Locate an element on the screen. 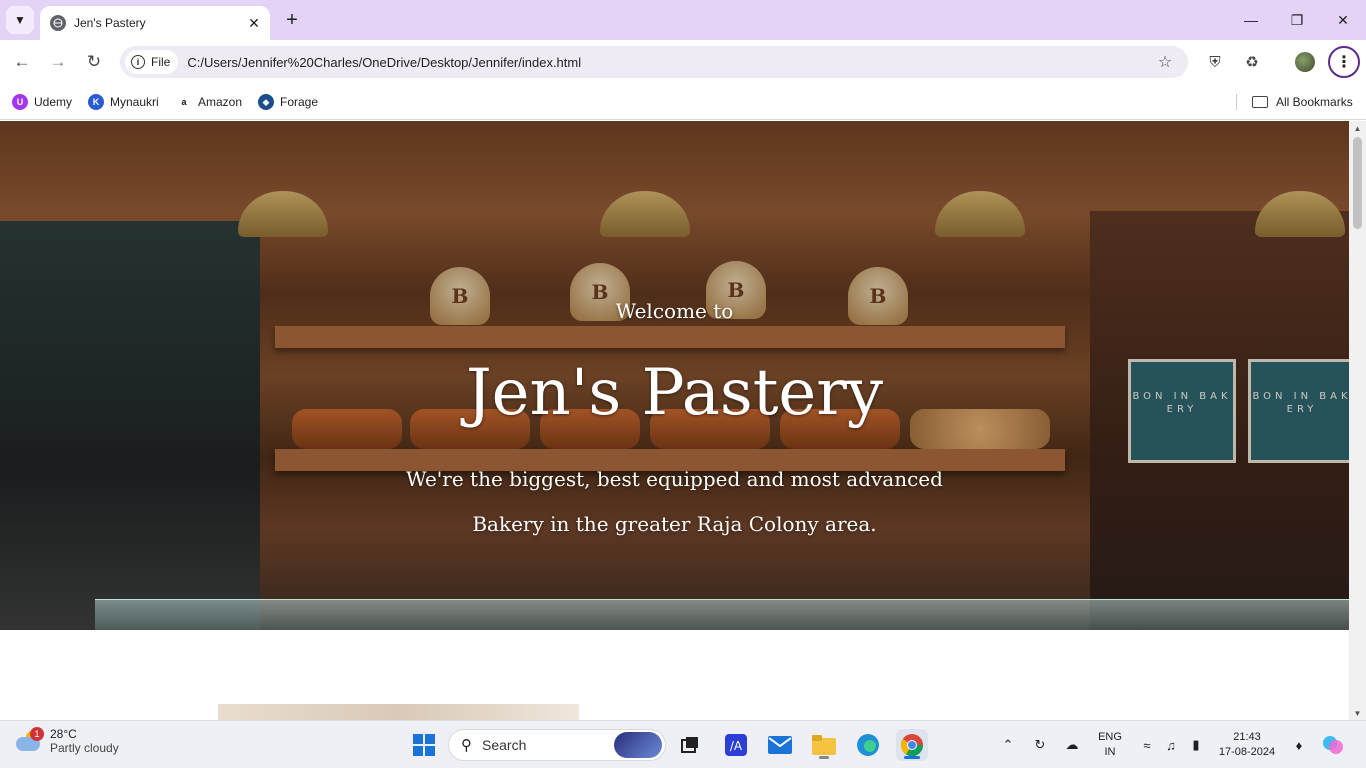  shield-icon: ⛨ is located at coordinates (1215, 62).